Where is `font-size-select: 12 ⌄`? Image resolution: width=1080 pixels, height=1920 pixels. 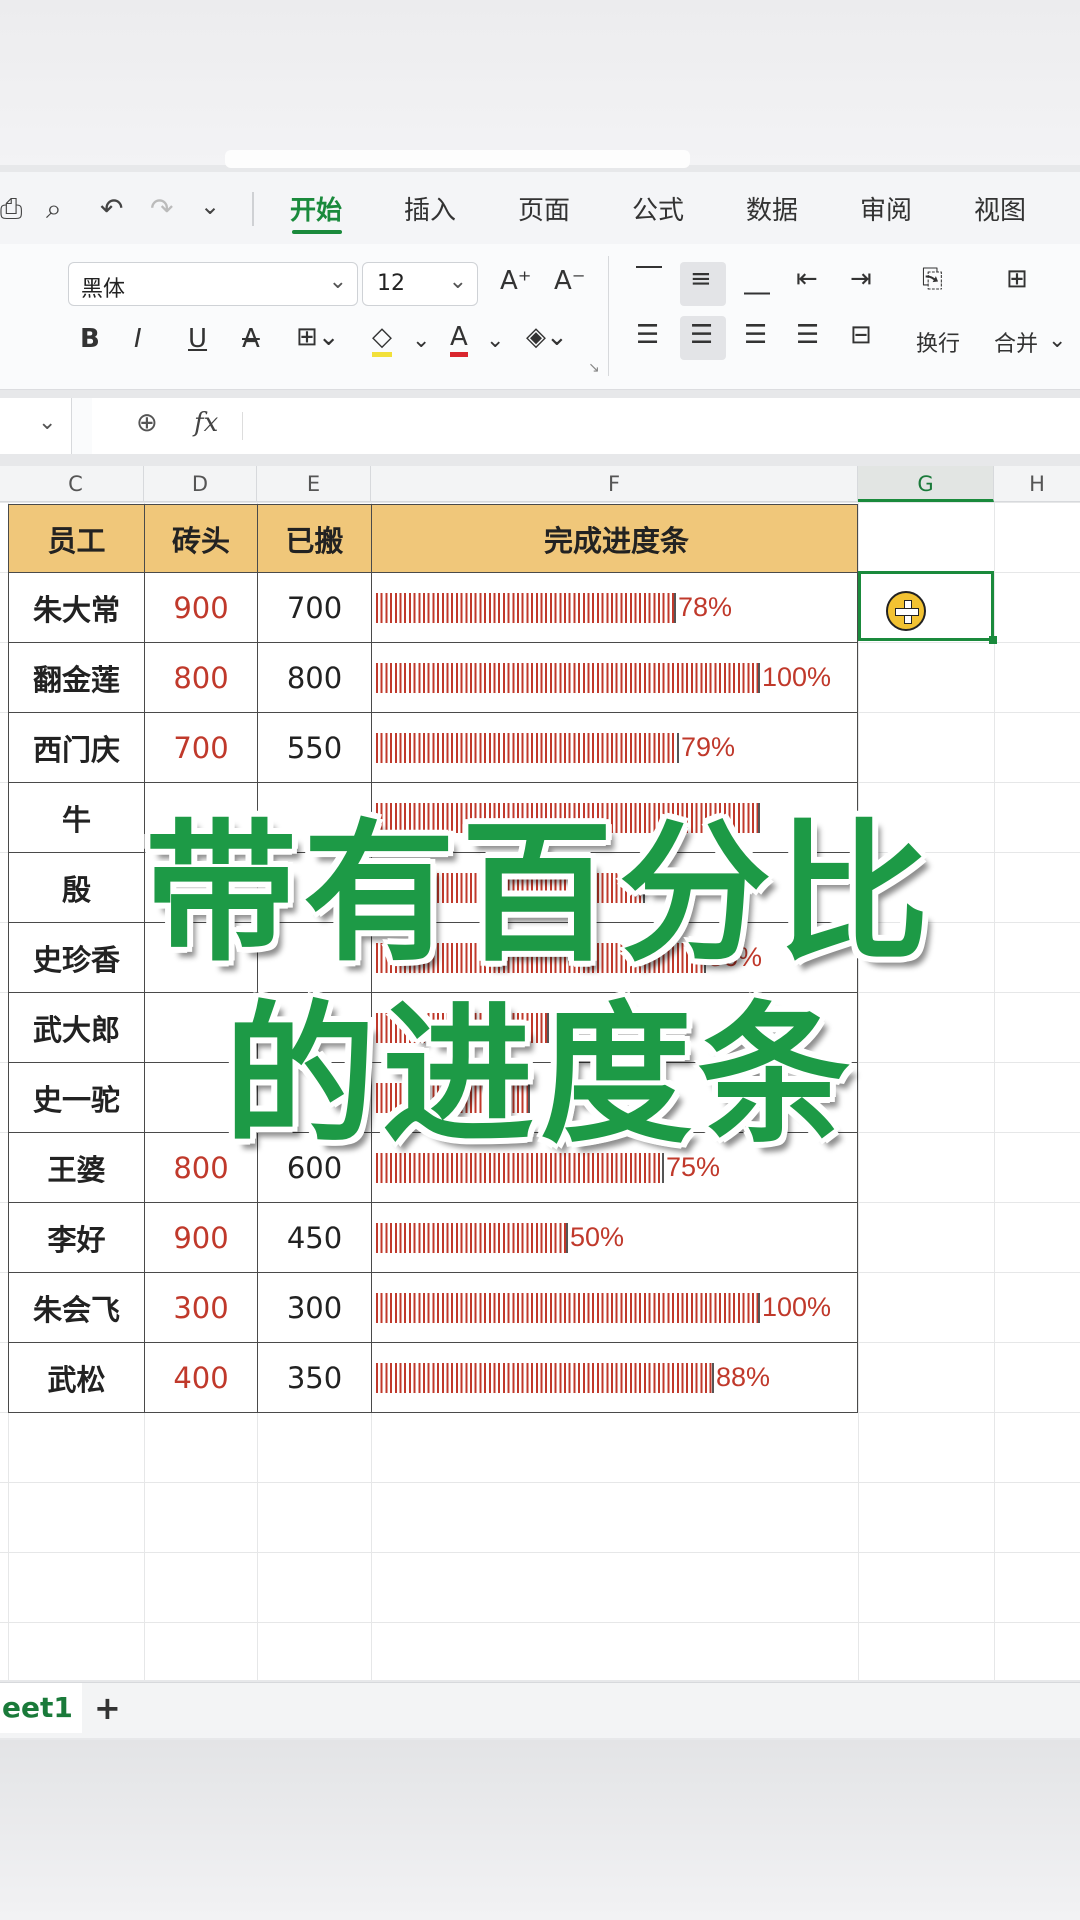
font-size-select: 12 ⌄ is located at coordinates (420, 284).